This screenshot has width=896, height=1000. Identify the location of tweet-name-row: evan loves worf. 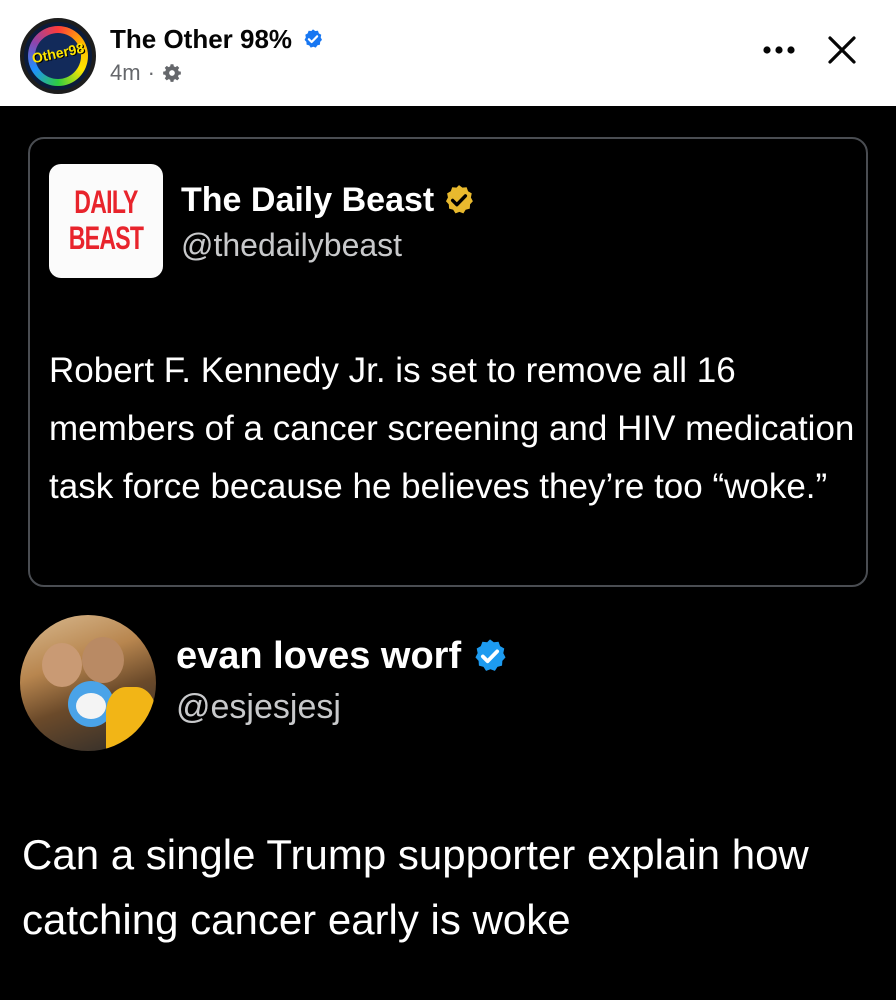
(342, 656).